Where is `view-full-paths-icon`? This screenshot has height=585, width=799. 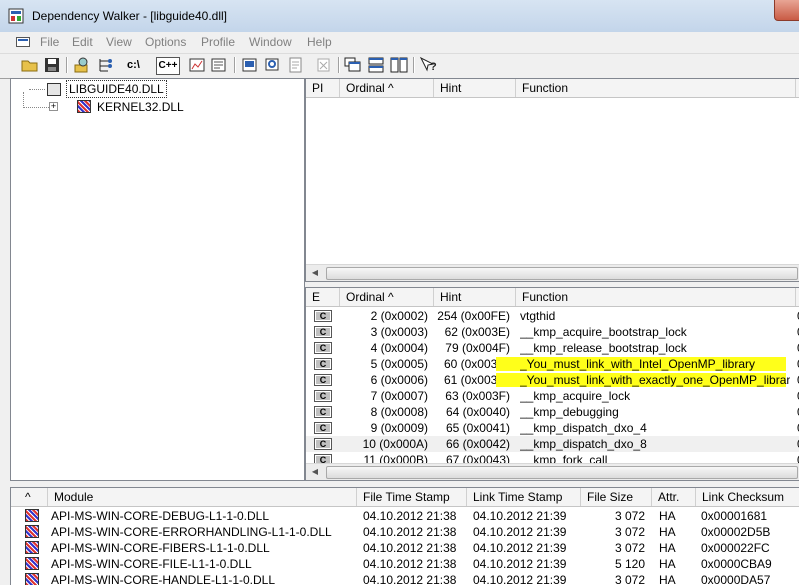 view-full-paths-icon is located at coordinates (106, 65).